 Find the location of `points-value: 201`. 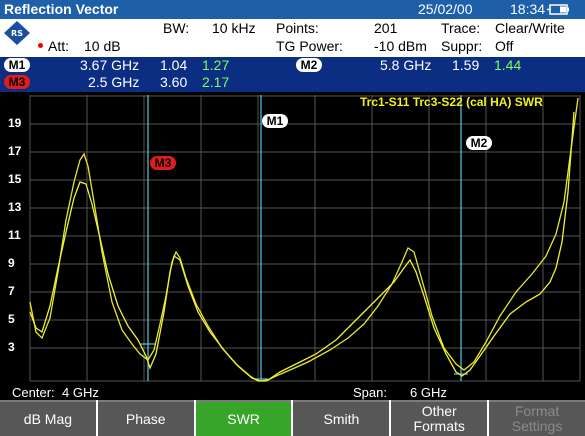

points-value: 201 is located at coordinates (386, 28).